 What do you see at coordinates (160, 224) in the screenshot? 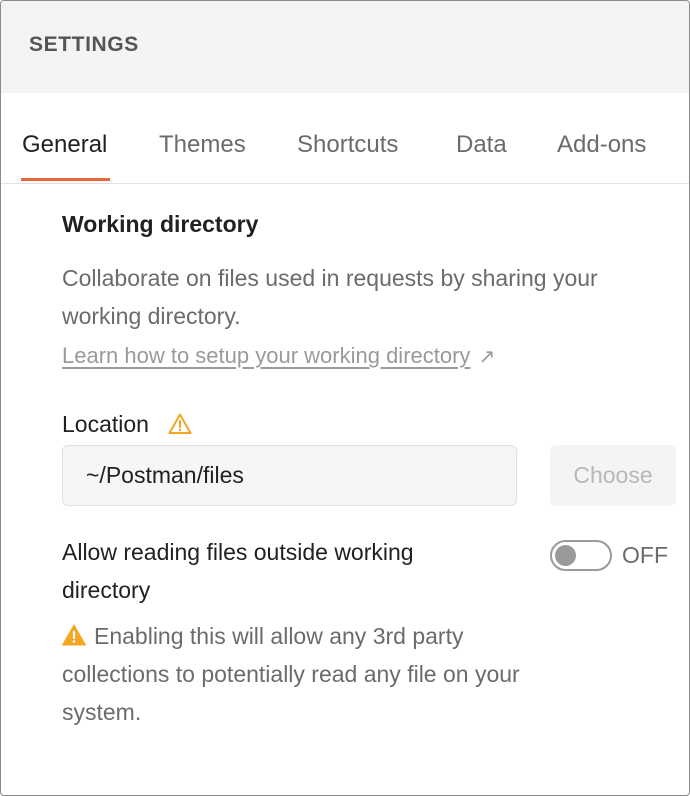
I see `working-directory-heading: Working directory` at bounding box center [160, 224].